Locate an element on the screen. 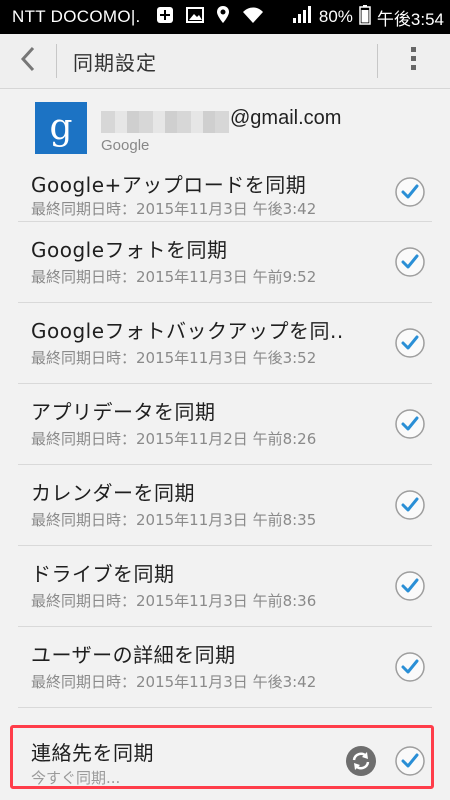 This screenshot has width=450, height=800. notification-icons is located at coordinates (210, 17).